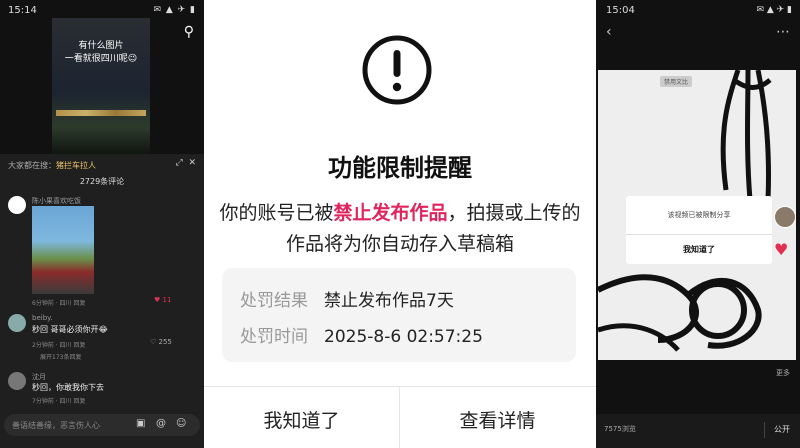 This screenshot has height=448, width=800. Describe the element at coordinates (783, 373) in the screenshot. I see `more-label: 更多` at that location.